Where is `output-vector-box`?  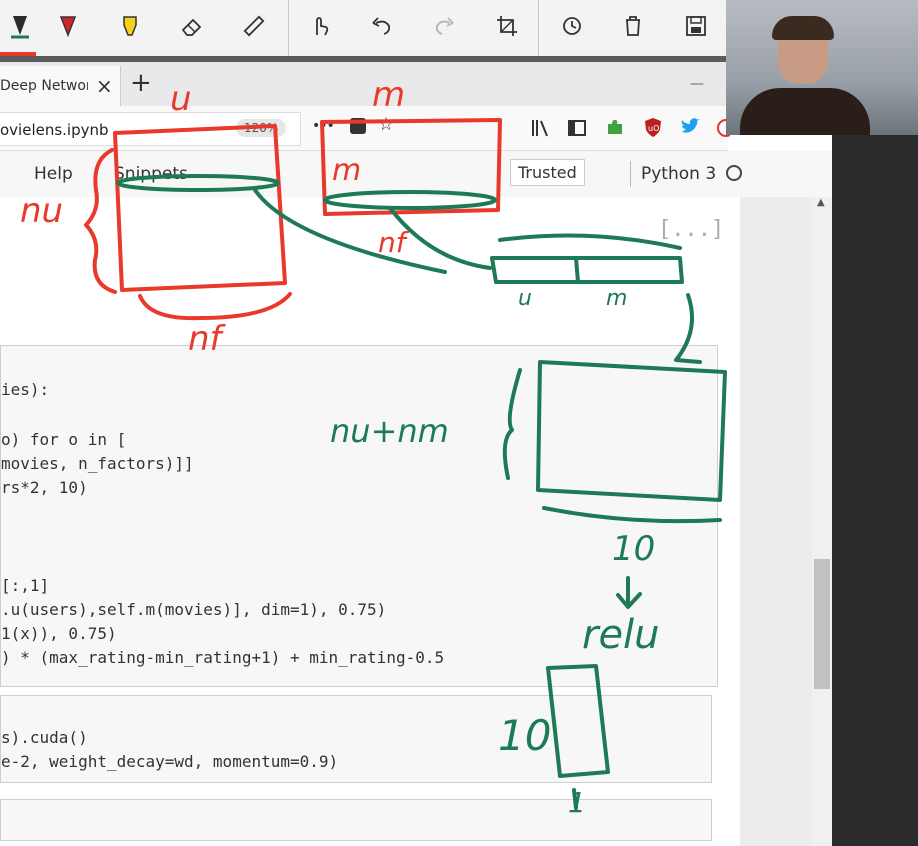 output-vector-box is located at coordinates (578, 721).